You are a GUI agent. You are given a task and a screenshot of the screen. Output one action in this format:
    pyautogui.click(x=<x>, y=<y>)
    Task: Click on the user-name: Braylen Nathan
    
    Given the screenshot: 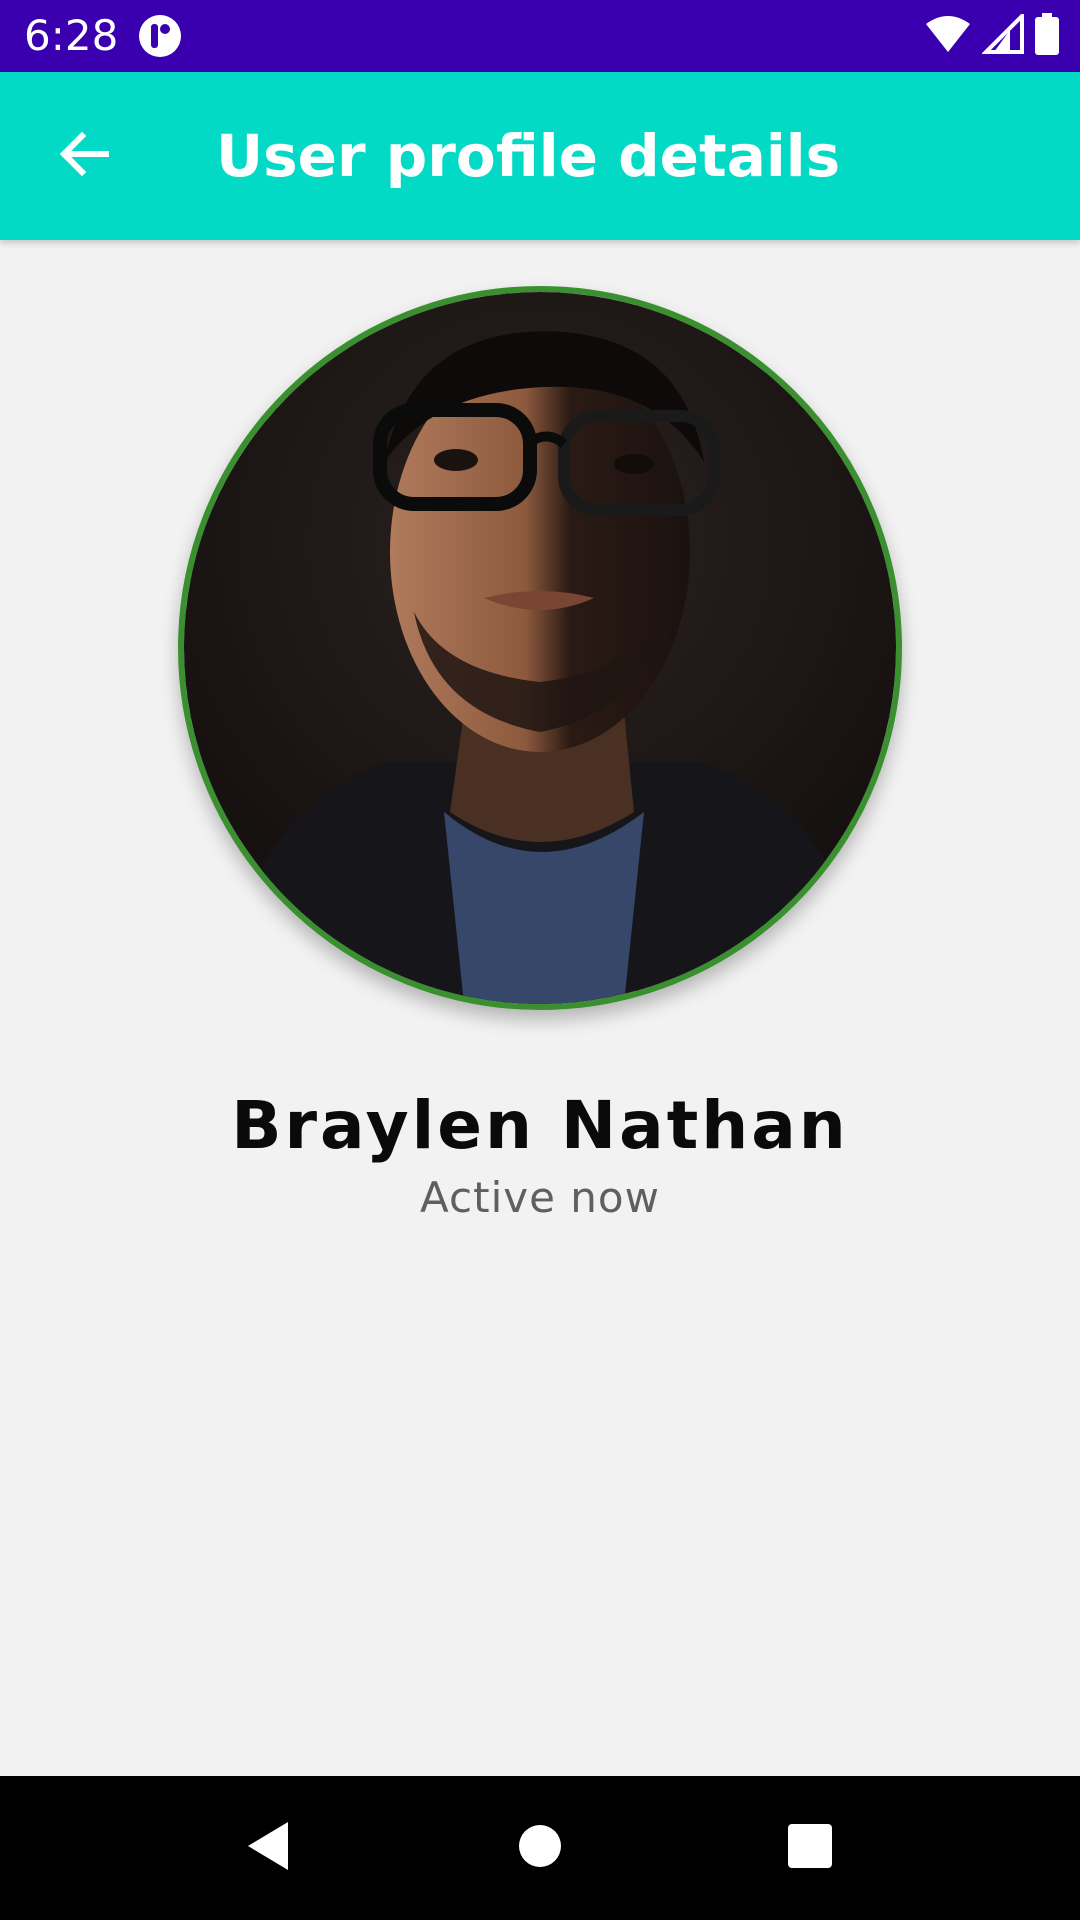 What is the action you would take?
    pyautogui.click(x=540, y=1125)
    